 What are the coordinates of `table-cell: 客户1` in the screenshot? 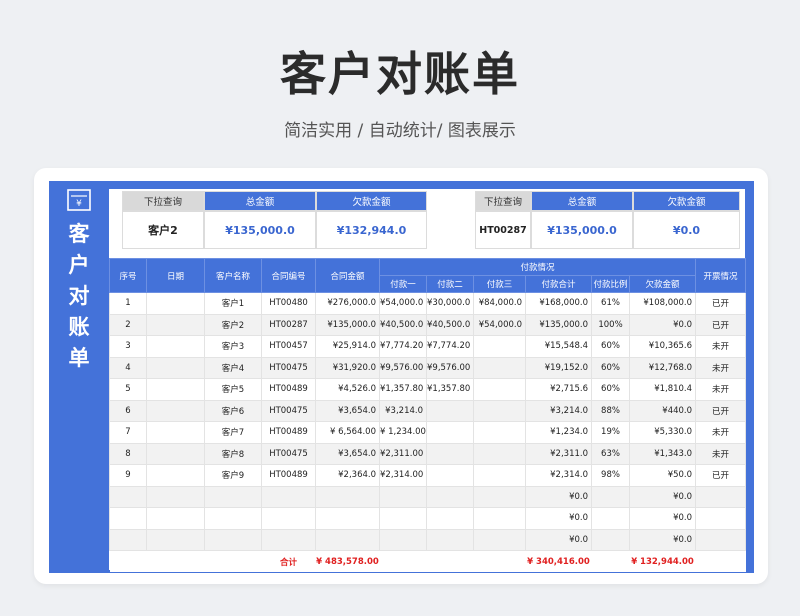 It's located at (233, 303).